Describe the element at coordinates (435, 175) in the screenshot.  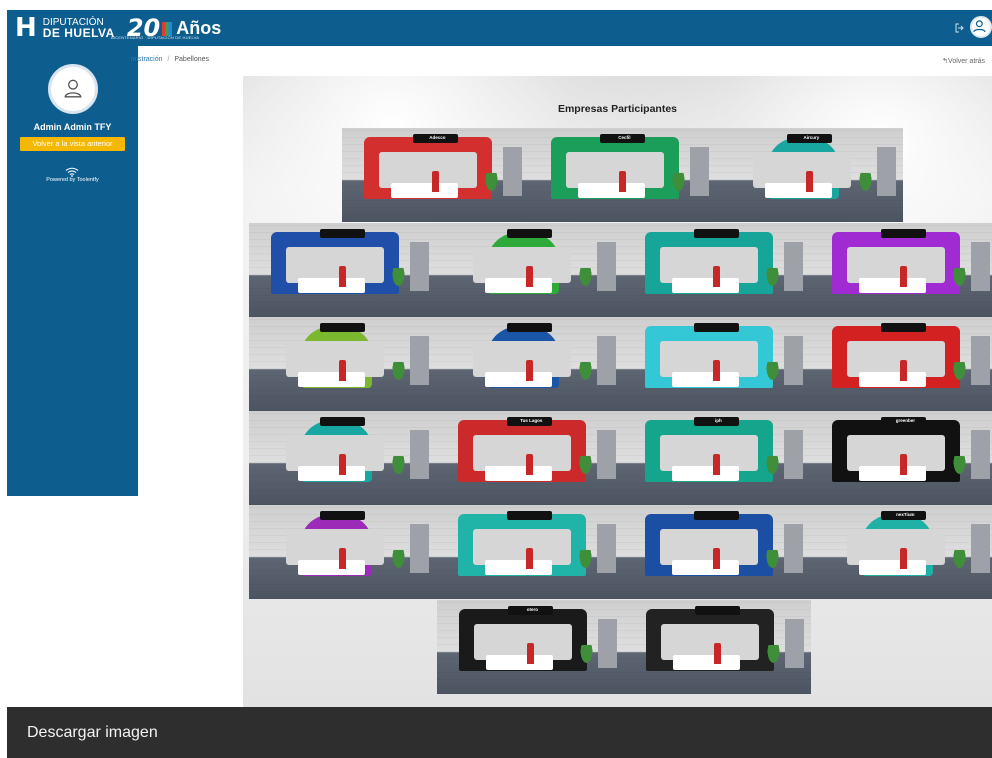
I see `exhibitor-booth: Adecco` at that location.